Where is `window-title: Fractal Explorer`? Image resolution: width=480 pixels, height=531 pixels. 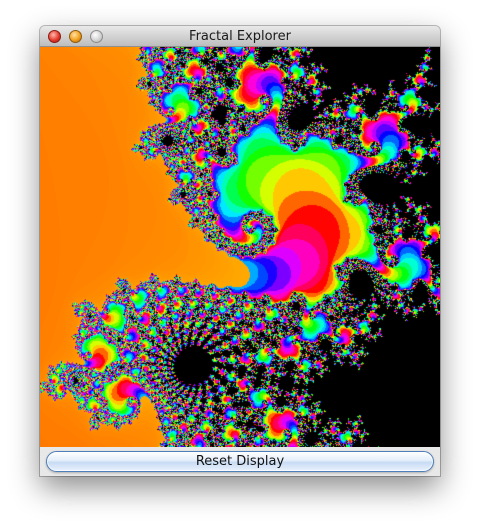 window-title: Fractal Explorer is located at coordinates (240, 36).